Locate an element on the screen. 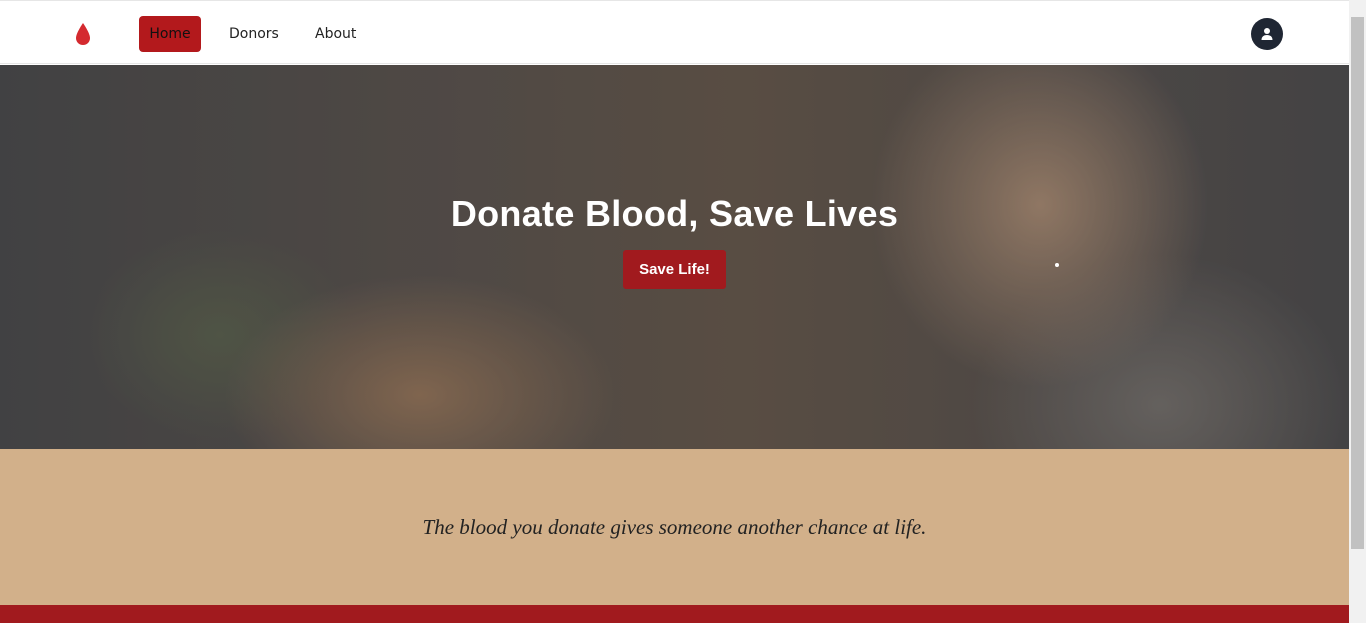 This screenshot has height=623, width=1366. footer-band is located at coordinates (674, 614).